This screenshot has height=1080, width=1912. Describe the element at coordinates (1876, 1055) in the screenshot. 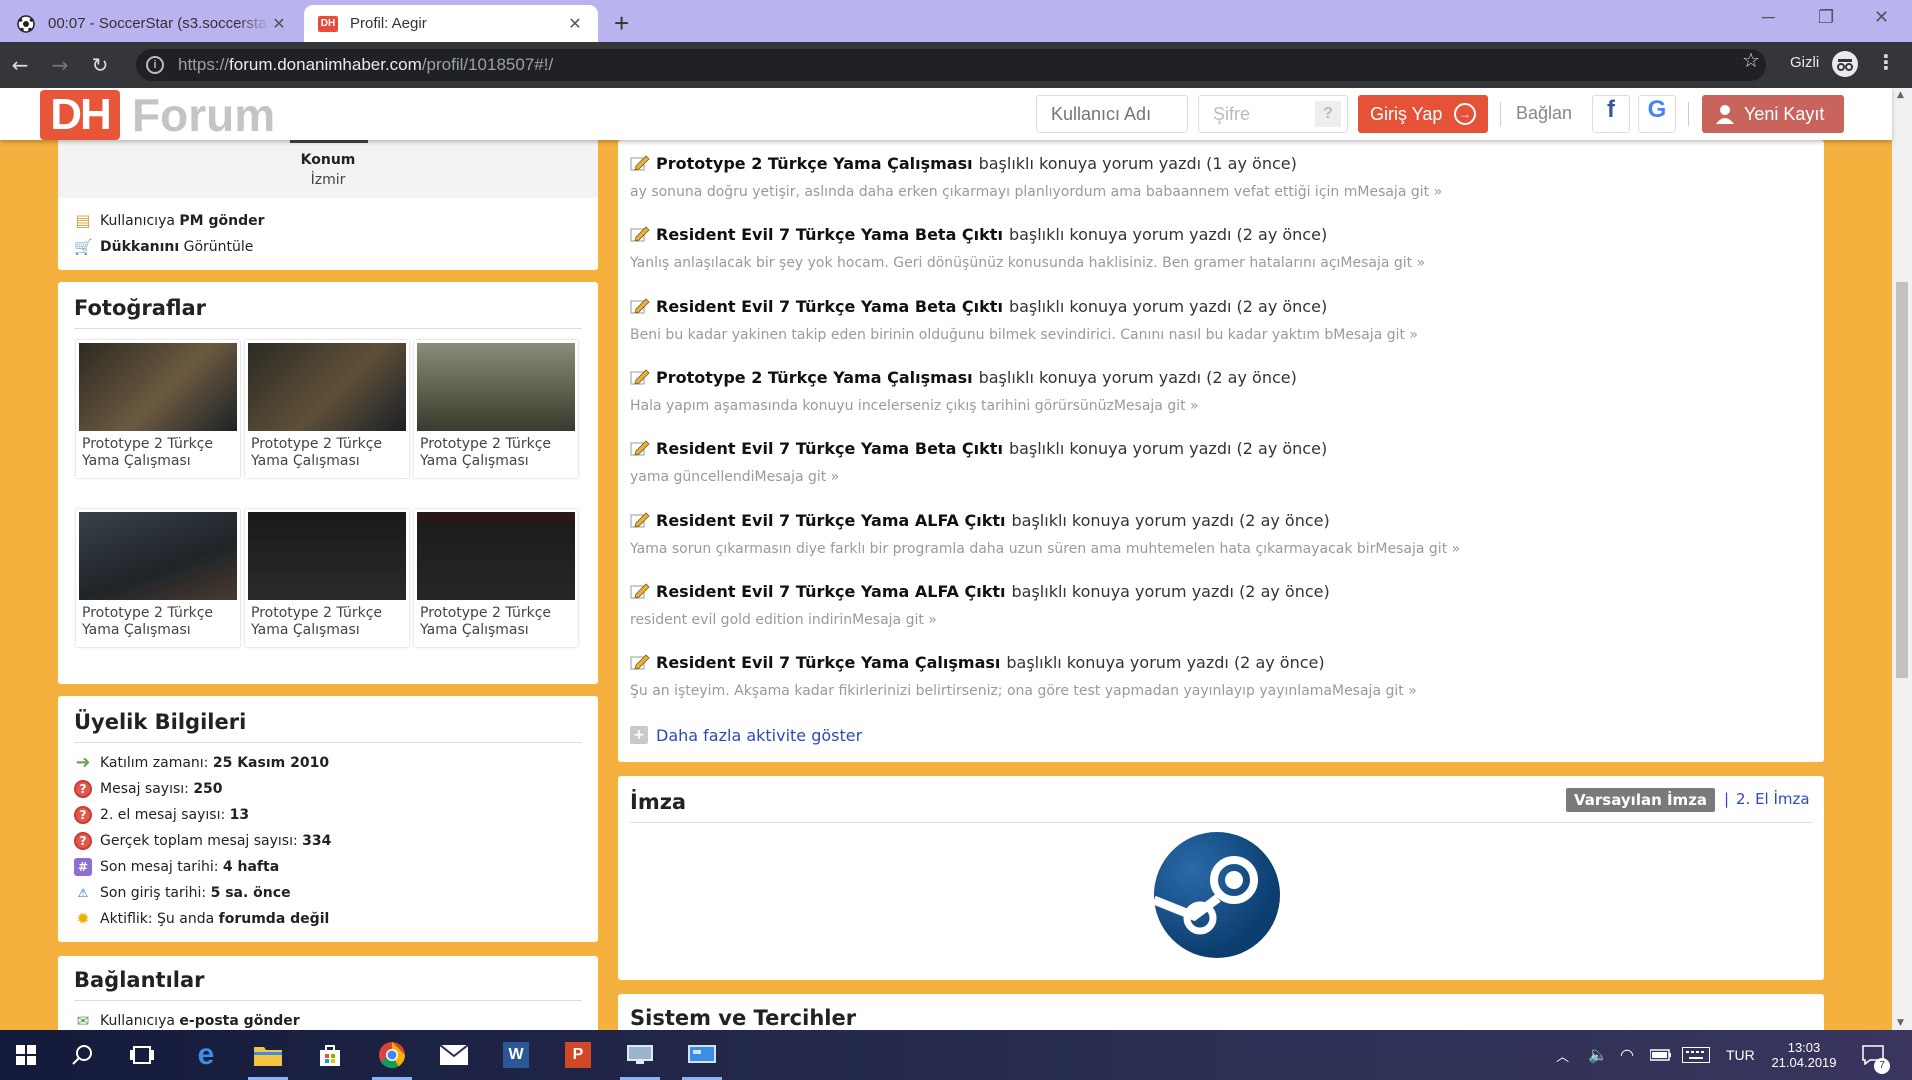

I see `notification-center-icon: 7` at that location.